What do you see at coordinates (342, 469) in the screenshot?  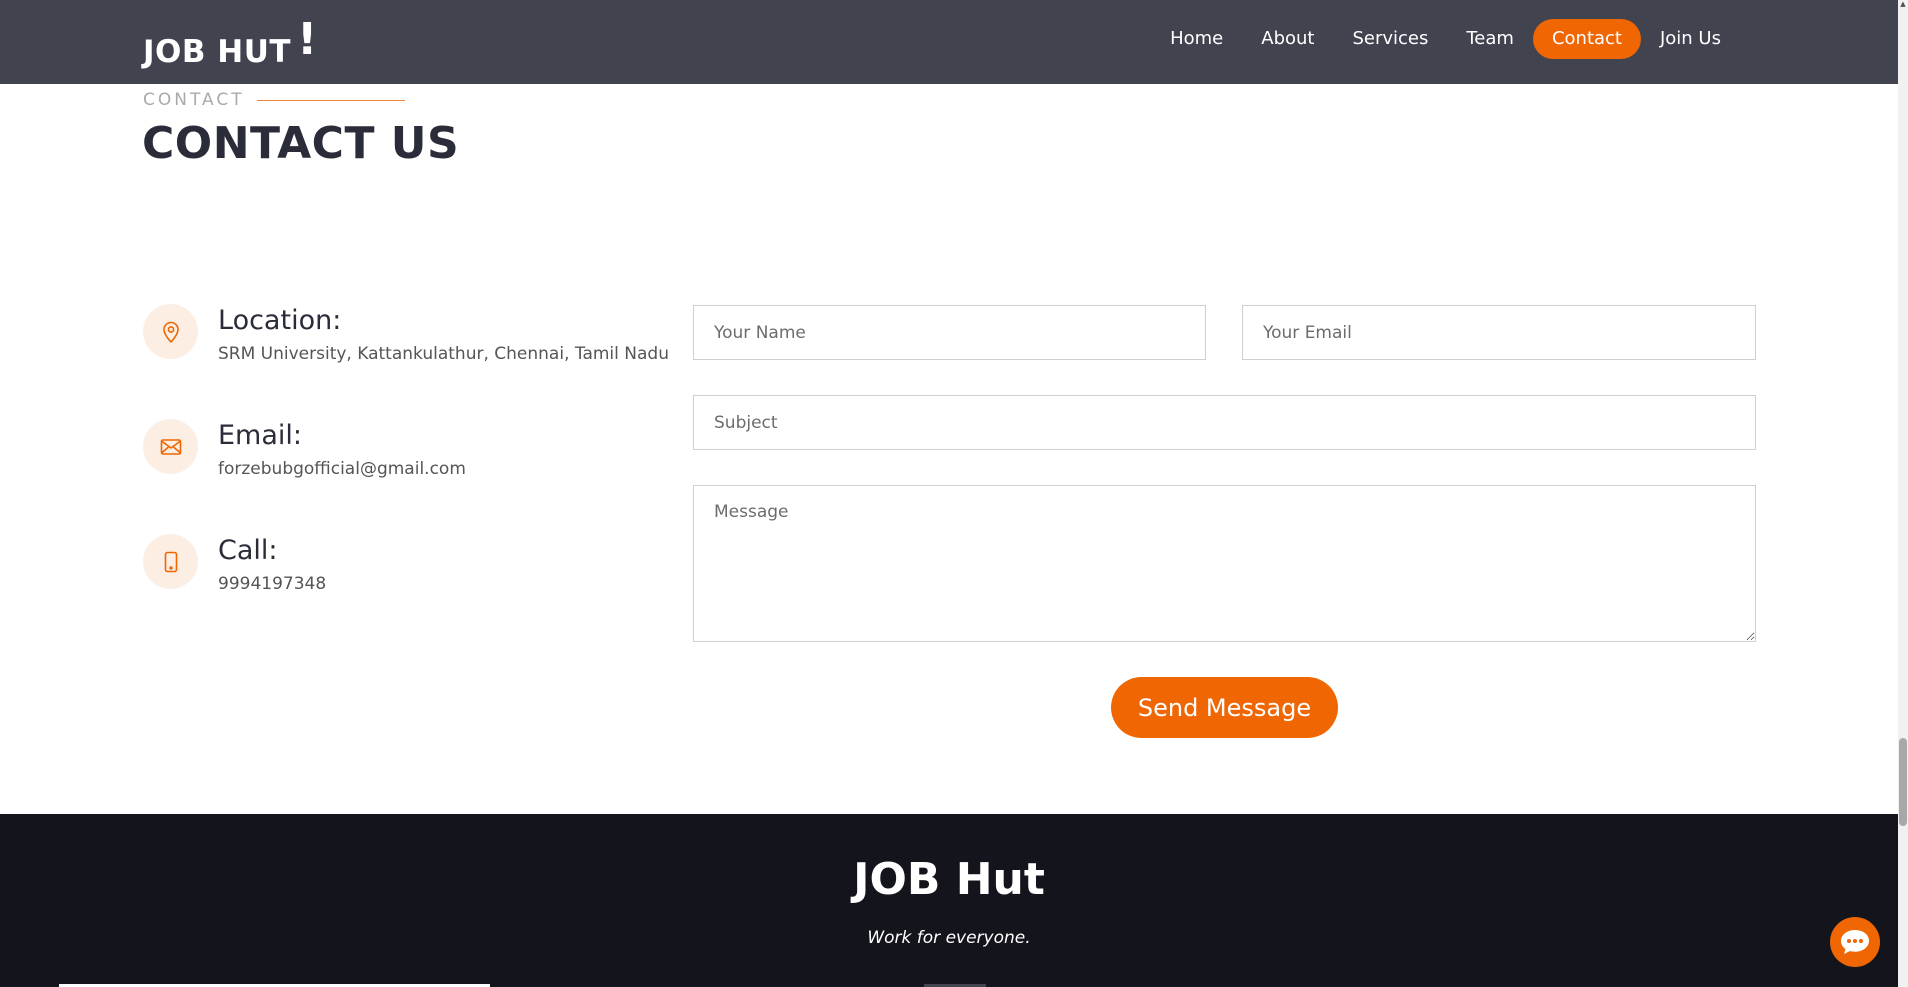 I see `info-email-value: forzebubgofficial@gmail.com` at bounding box center [342, 469].